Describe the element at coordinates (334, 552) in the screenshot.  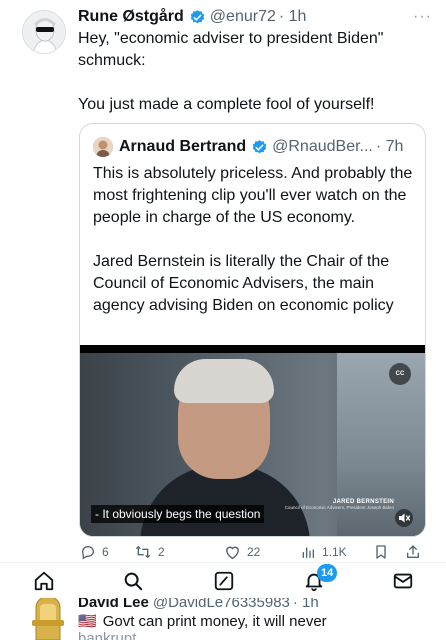
I see `view-count: 1.1K` at that location.